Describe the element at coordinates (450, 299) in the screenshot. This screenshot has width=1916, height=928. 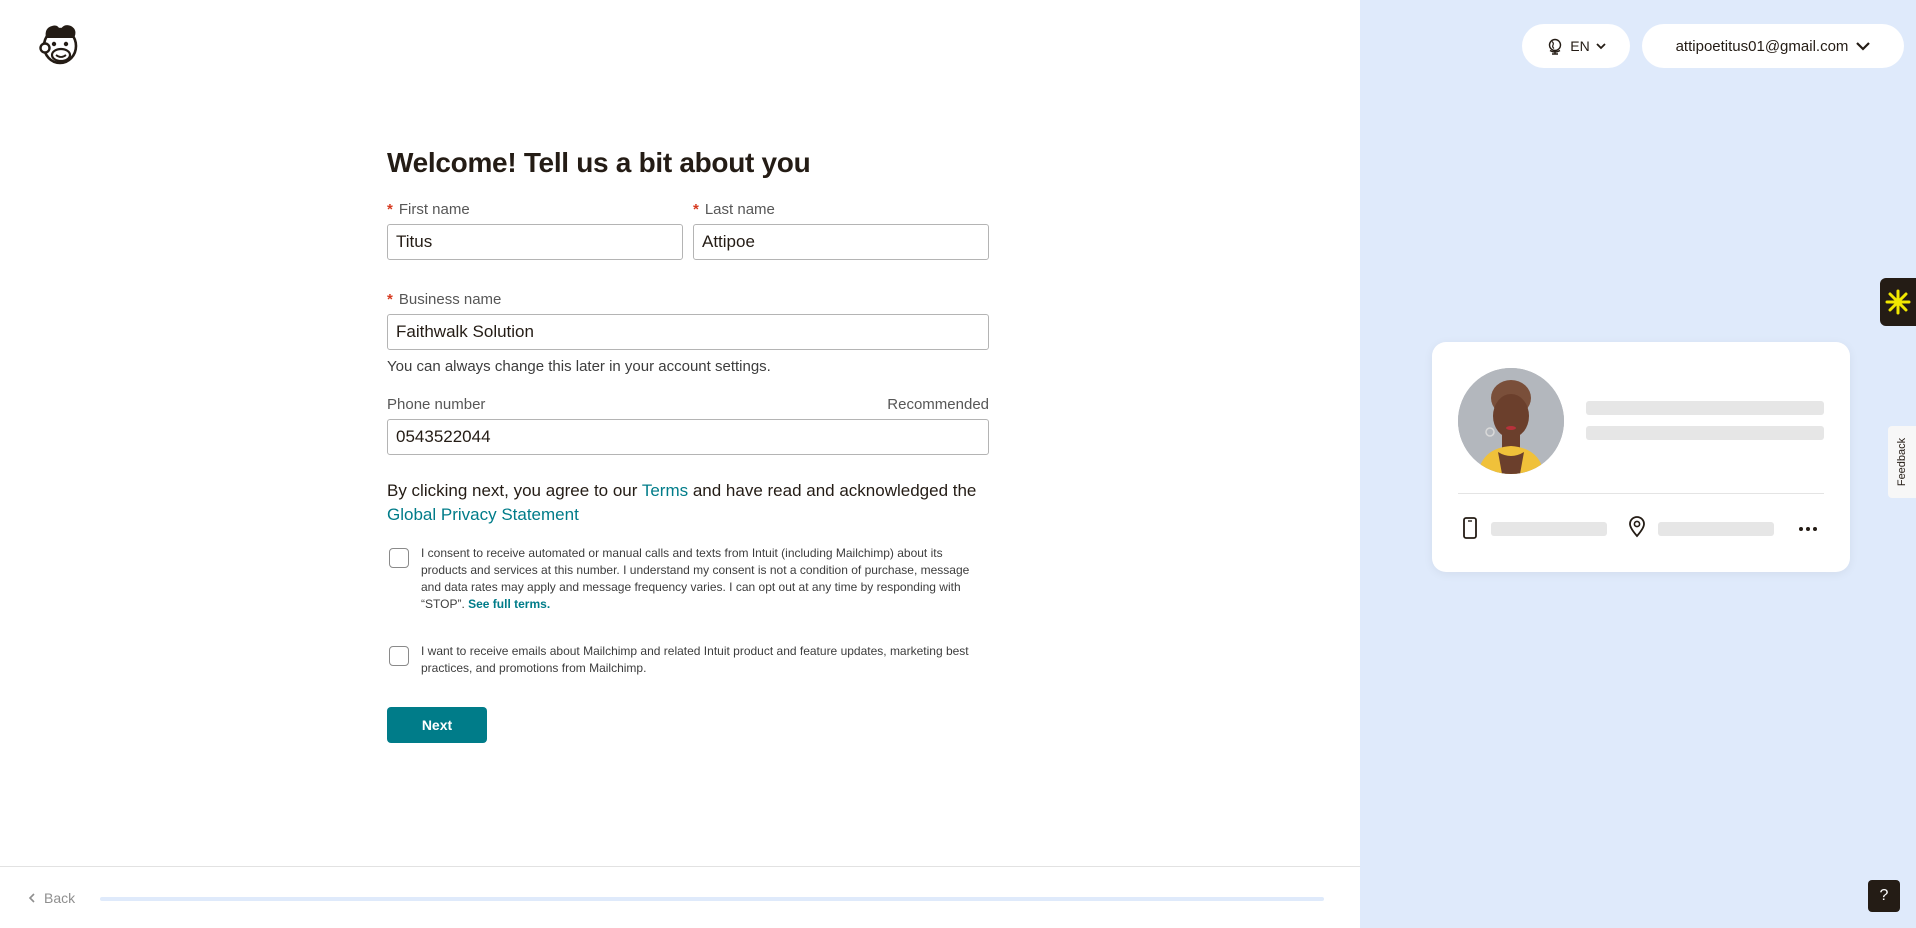
I see `business-name-label: Business name` at that location.